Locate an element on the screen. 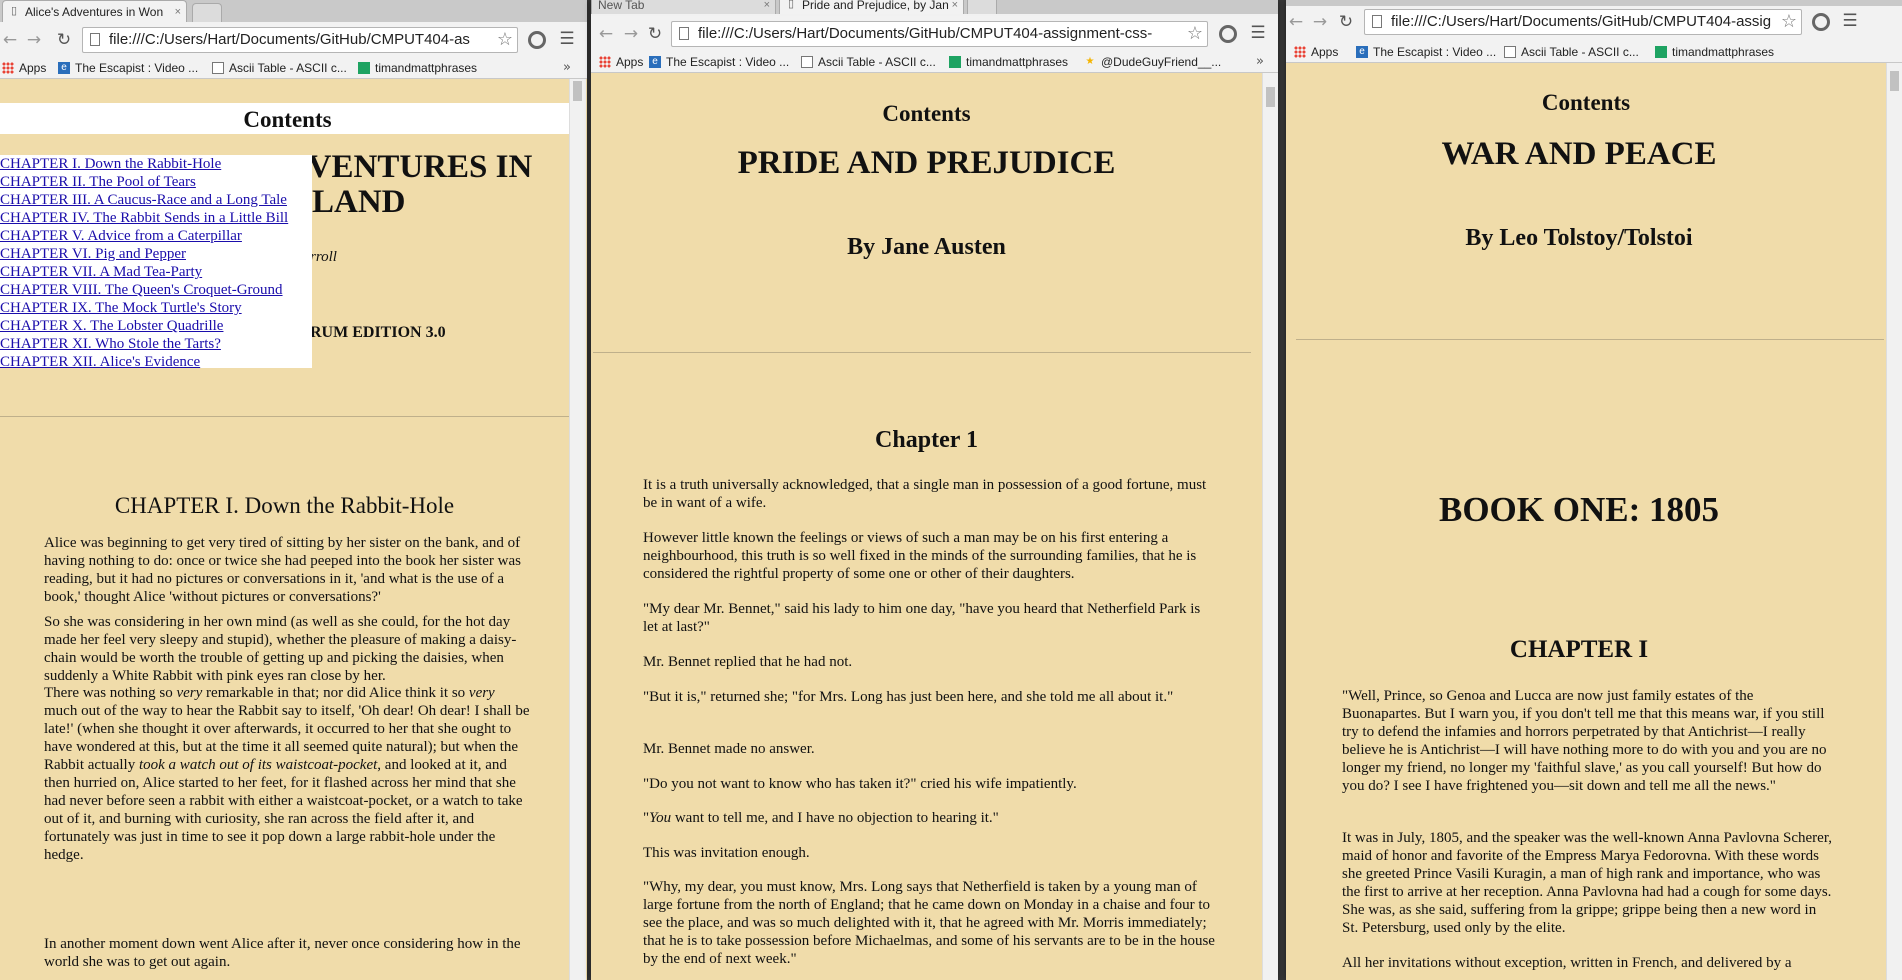 This screenshot has height=980, width=1902. tab-alice: ▯ Alice's Adventures in Won × is located at coordinates (94, 11).